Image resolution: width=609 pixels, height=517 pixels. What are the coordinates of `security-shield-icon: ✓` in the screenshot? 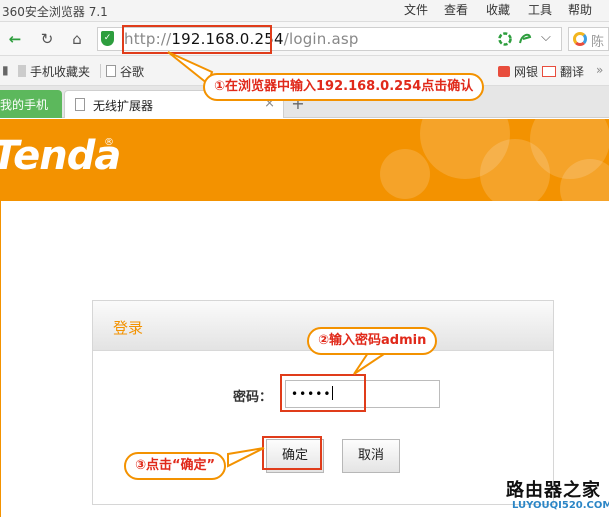 It's located at (107, 38).